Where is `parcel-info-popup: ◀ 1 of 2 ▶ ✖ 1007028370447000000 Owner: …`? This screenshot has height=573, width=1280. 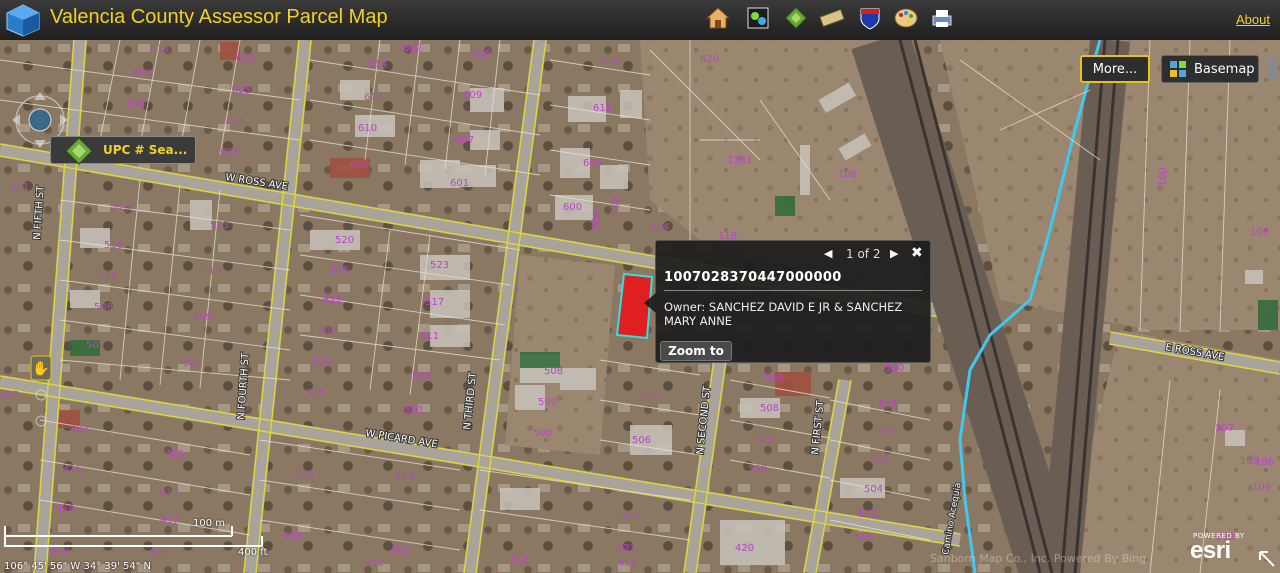
parcel-info-popup: ◀ 1 of 2 ▶ ✖ 1007028370447000000 Owner: … is located at coordinates (787, 301).